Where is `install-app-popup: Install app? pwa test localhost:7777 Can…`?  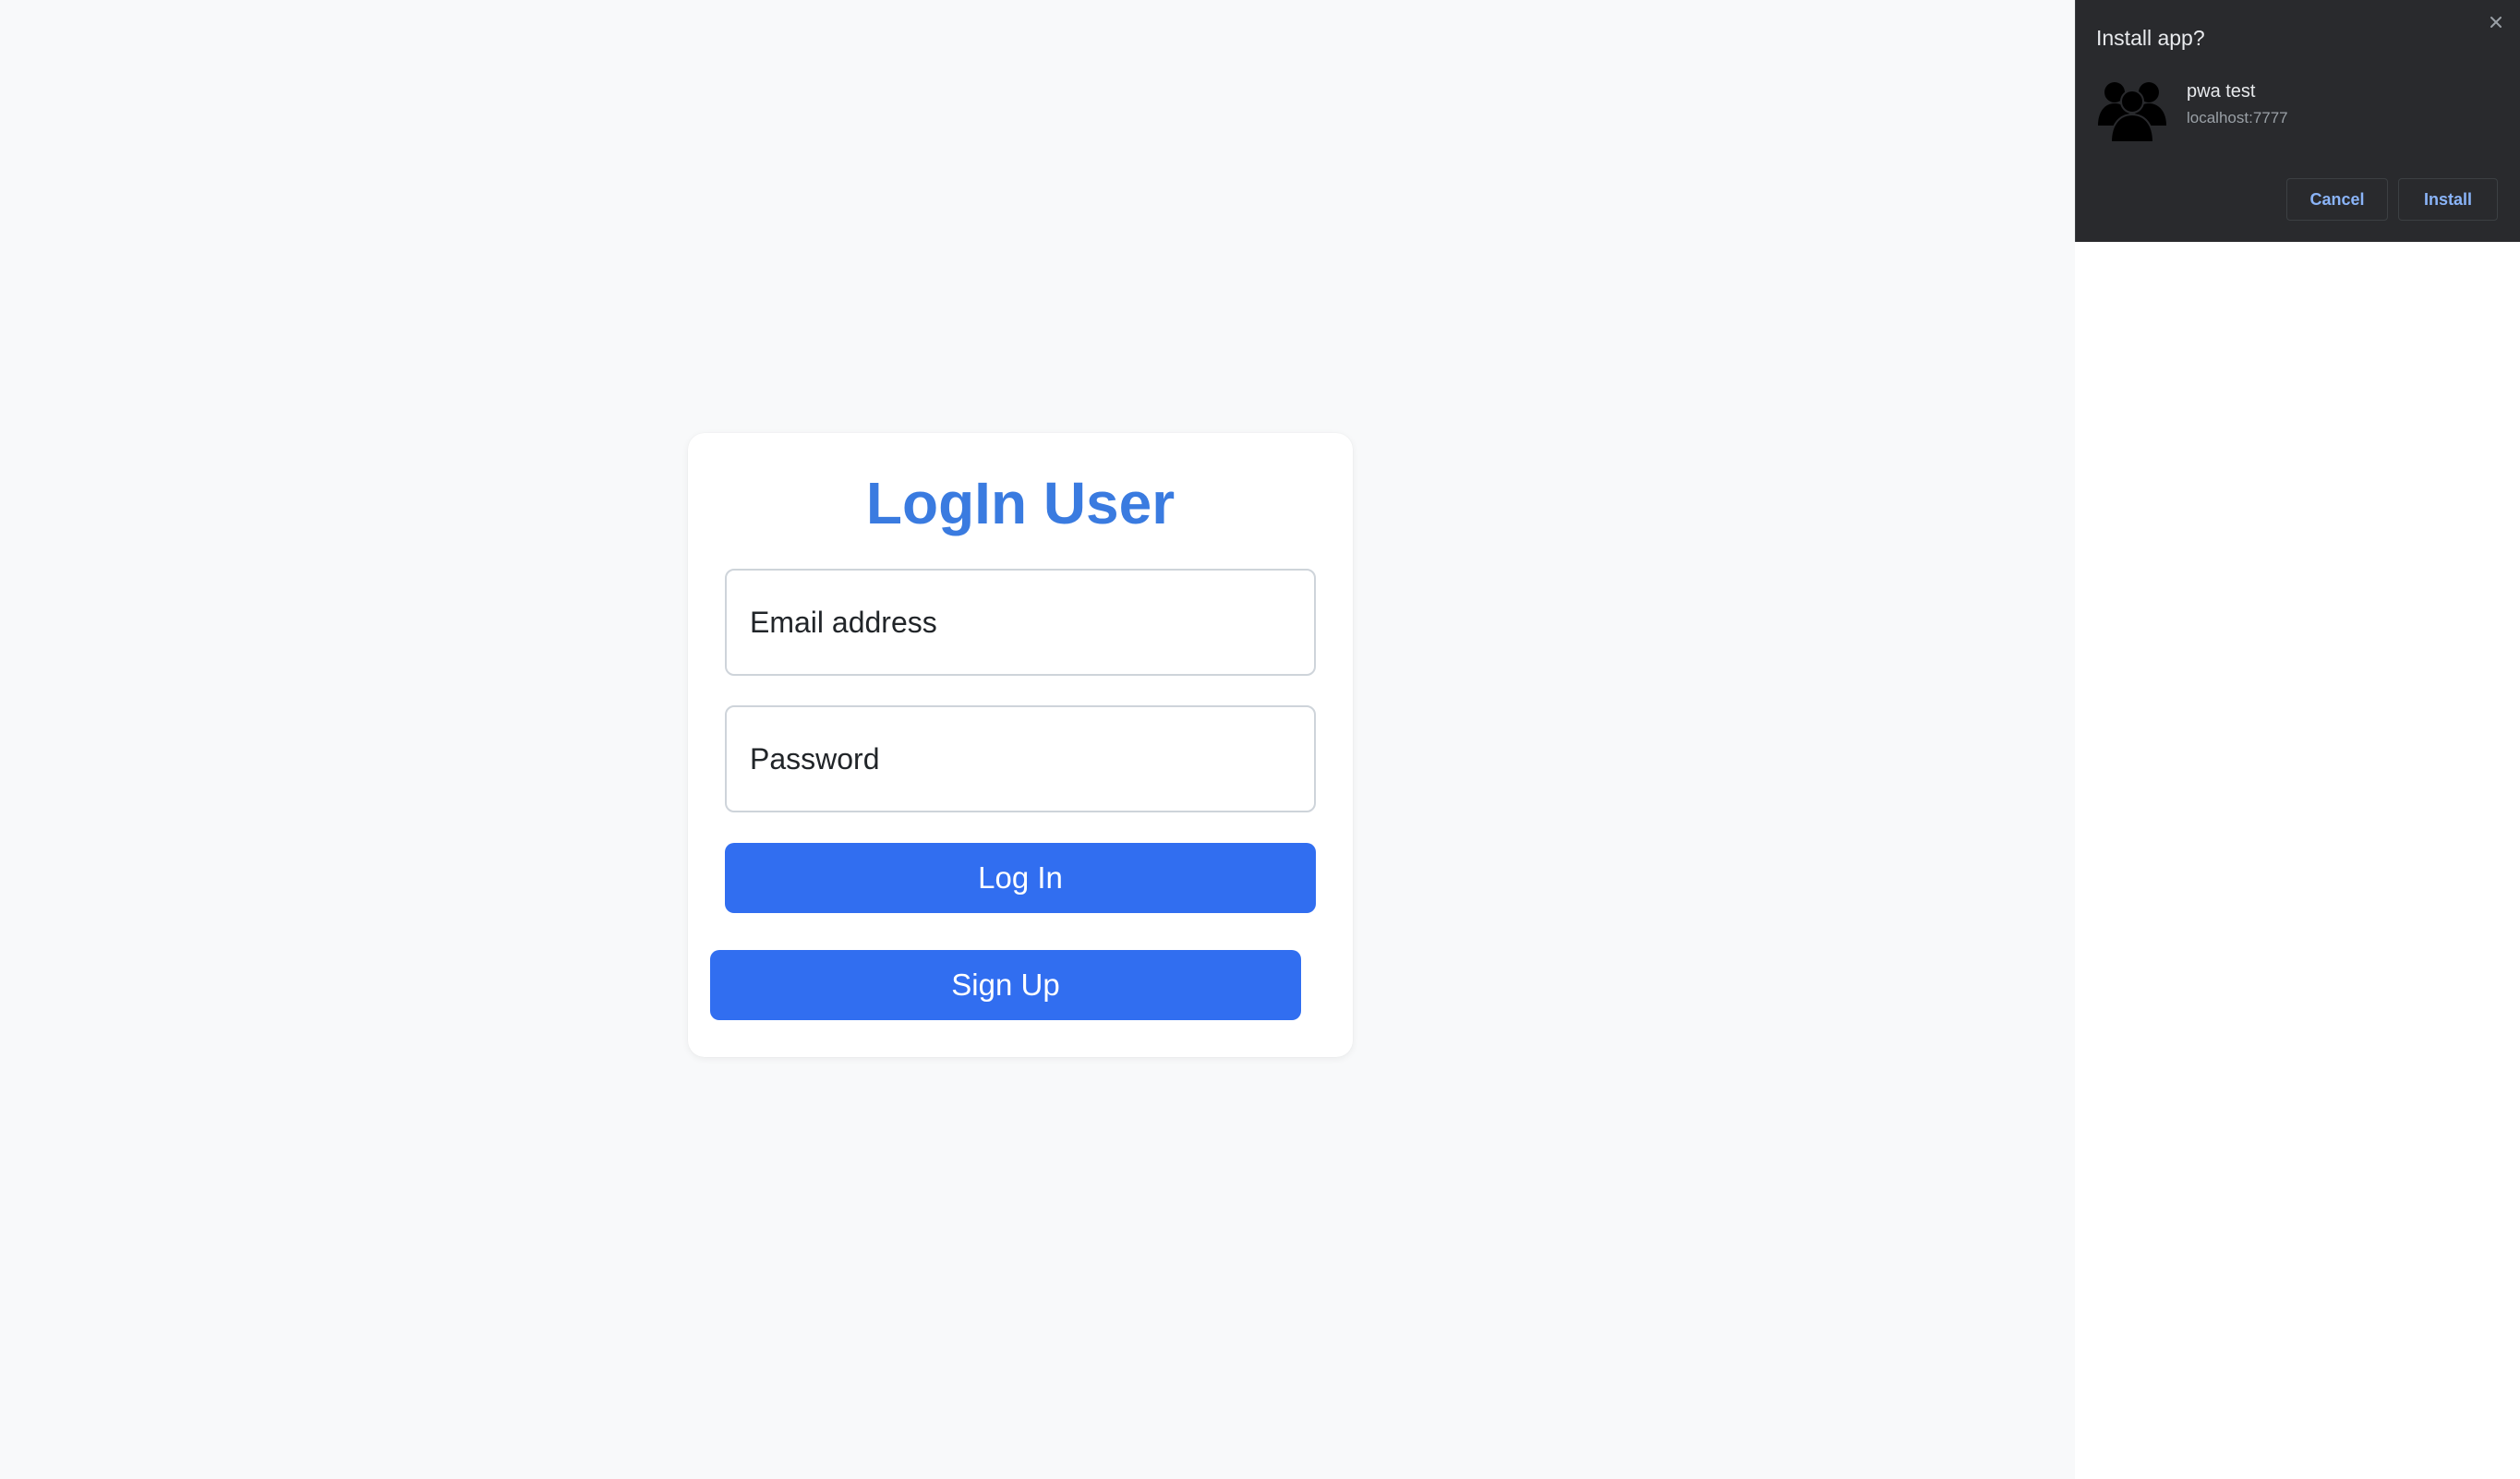
install-app-popup: Install app? pwa test localhost:7777 Can… is located at coordinates (2297, 121).